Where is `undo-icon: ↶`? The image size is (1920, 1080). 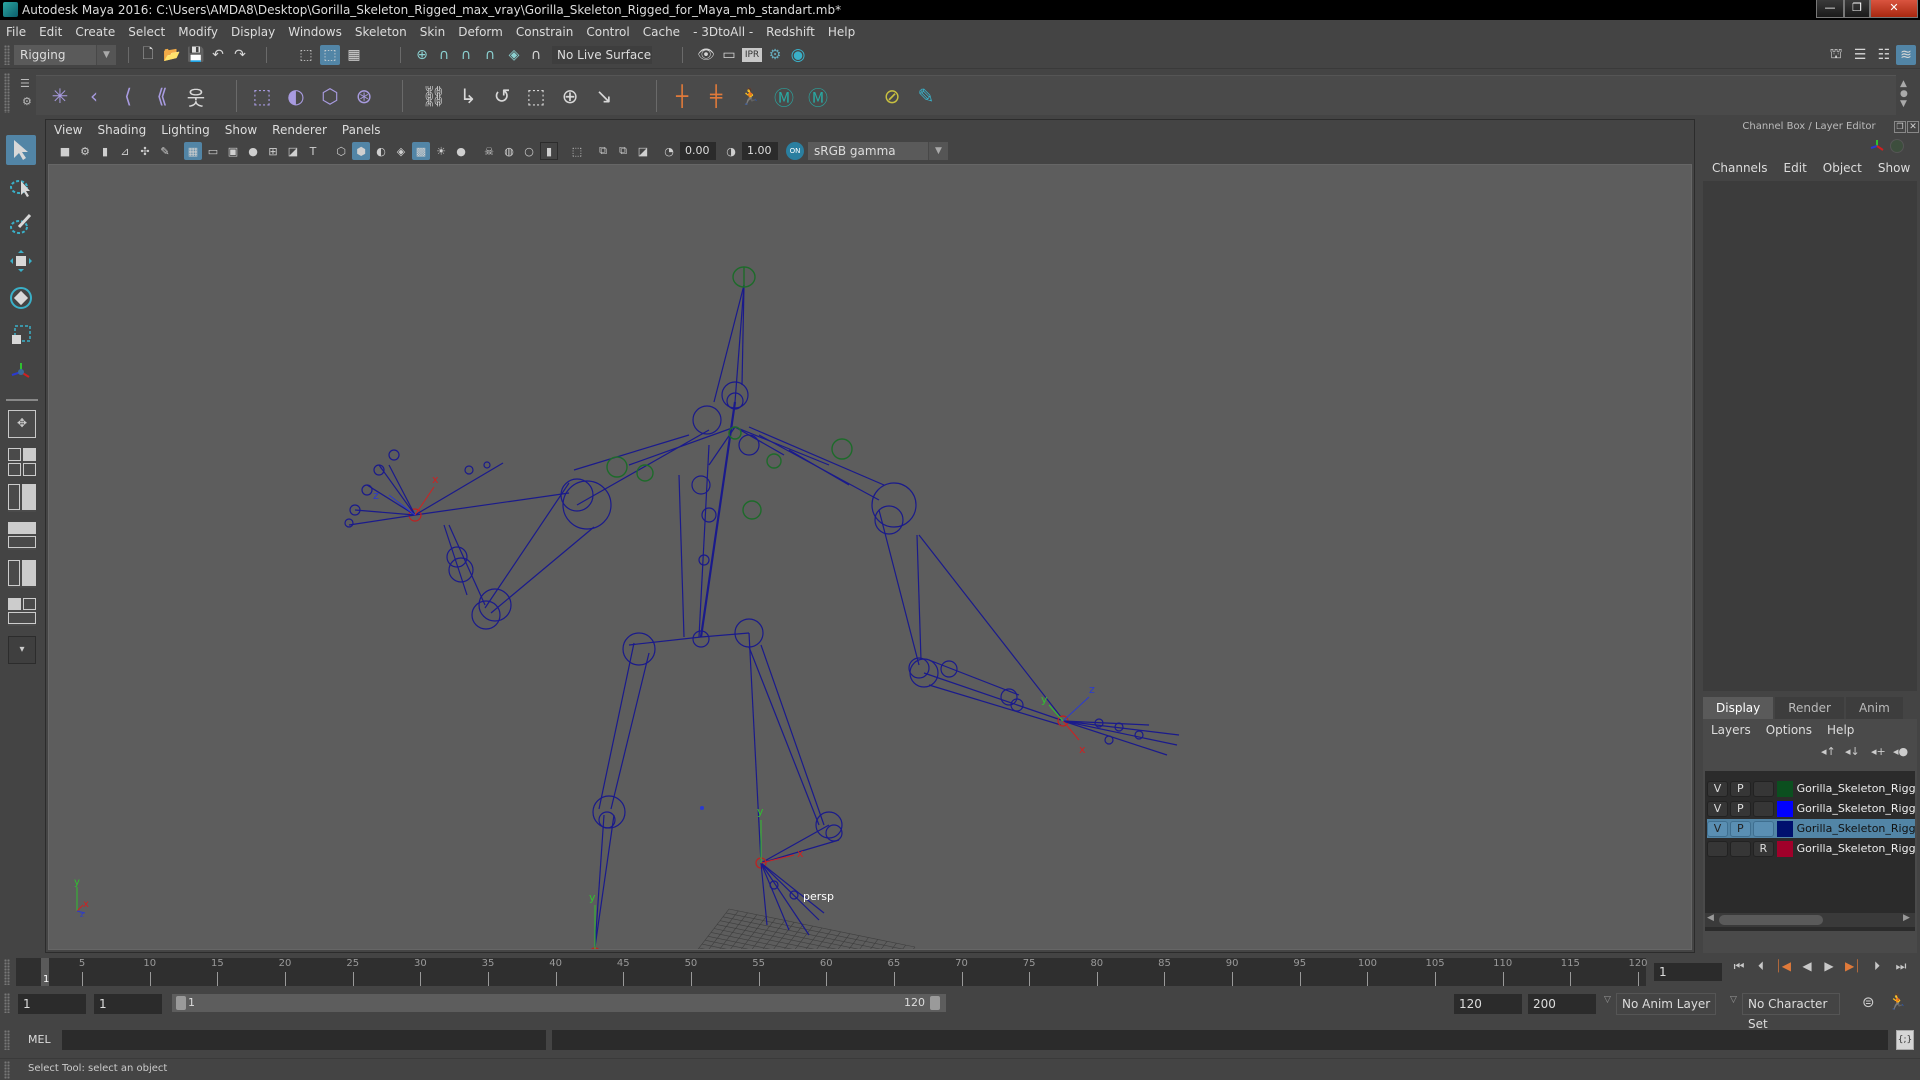
undo-icon: ↶ is located at coordinates (218, 55).